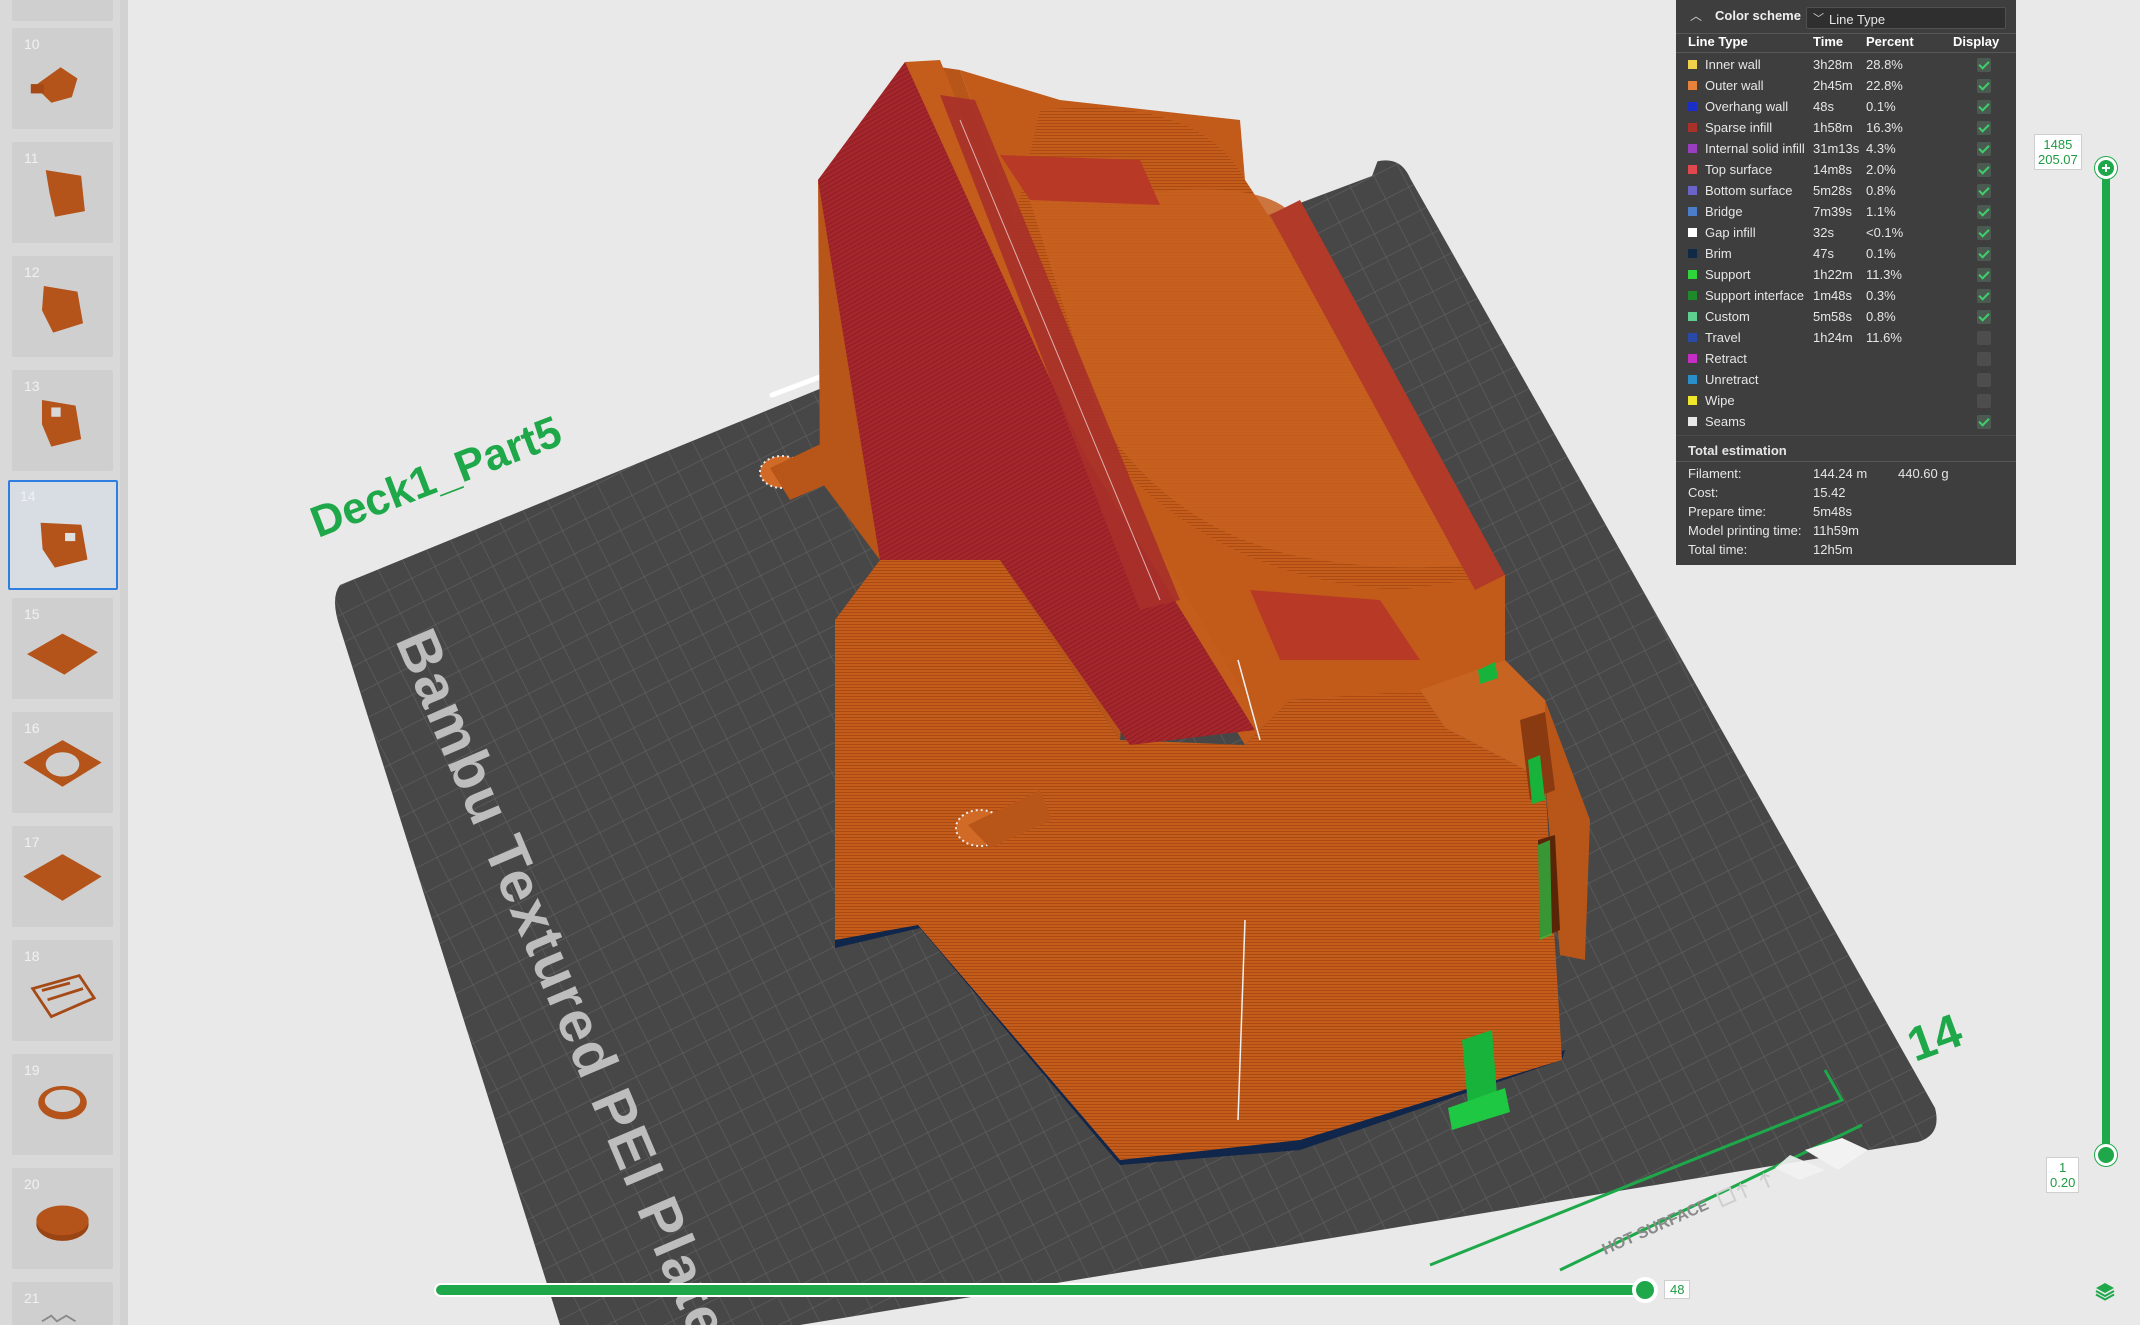 The width and height of the screenshot is (2140, 1325). Describe the element at coordinates (62, 10) in the screenshot. I see `plate-thumbnail-partial` at that location.